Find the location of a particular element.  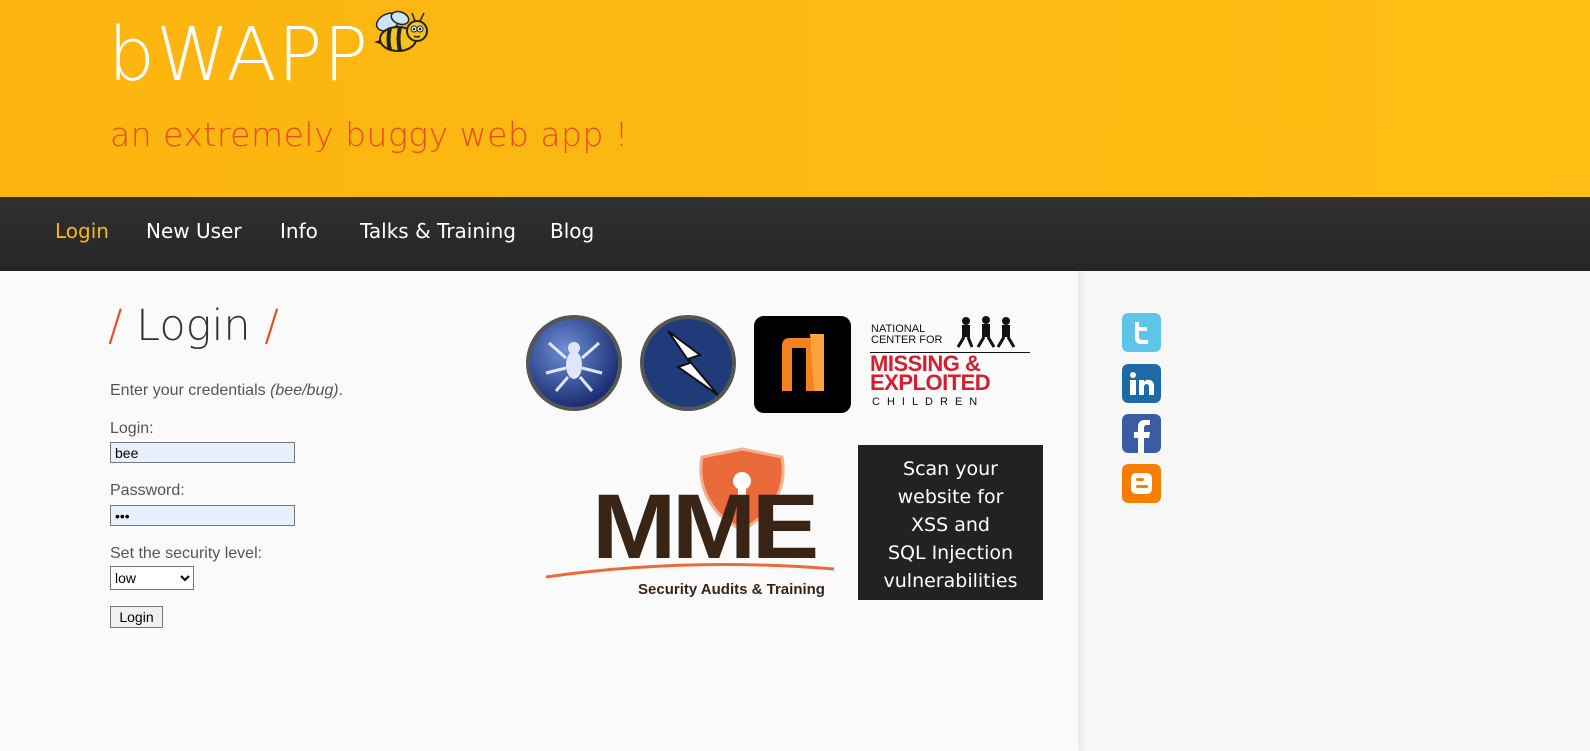

scan-line5: vulnerabilities is located at coordinates (950, 581).